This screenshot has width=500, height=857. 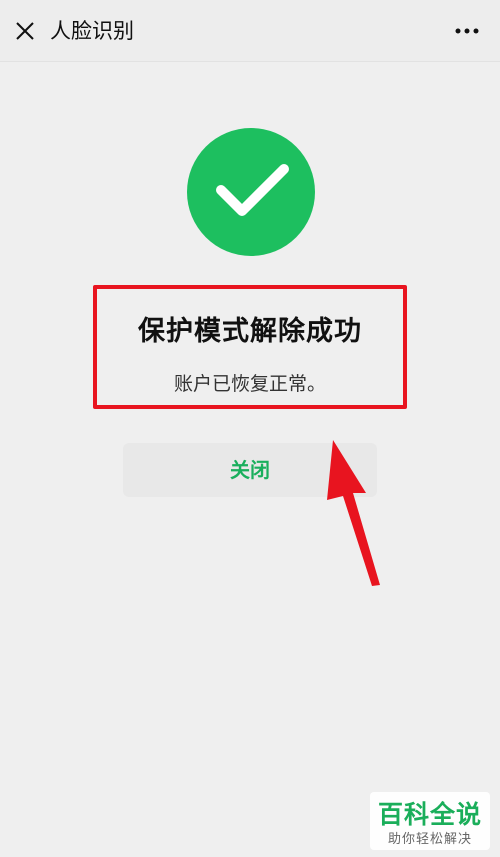 What do you see at coordinates (25, 31) in the screenshot?
I see `close-icon` at bounding box center [25, 31].